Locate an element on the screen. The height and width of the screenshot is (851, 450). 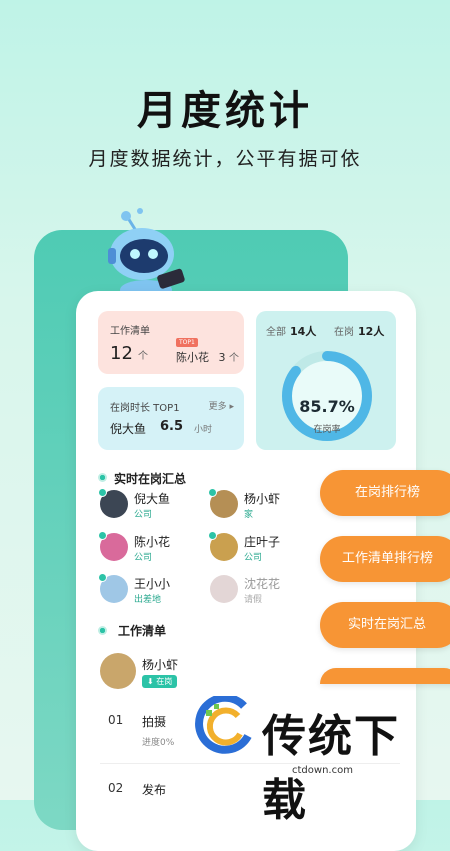
on-label: 在岗 is located at coordinates (344, 332).